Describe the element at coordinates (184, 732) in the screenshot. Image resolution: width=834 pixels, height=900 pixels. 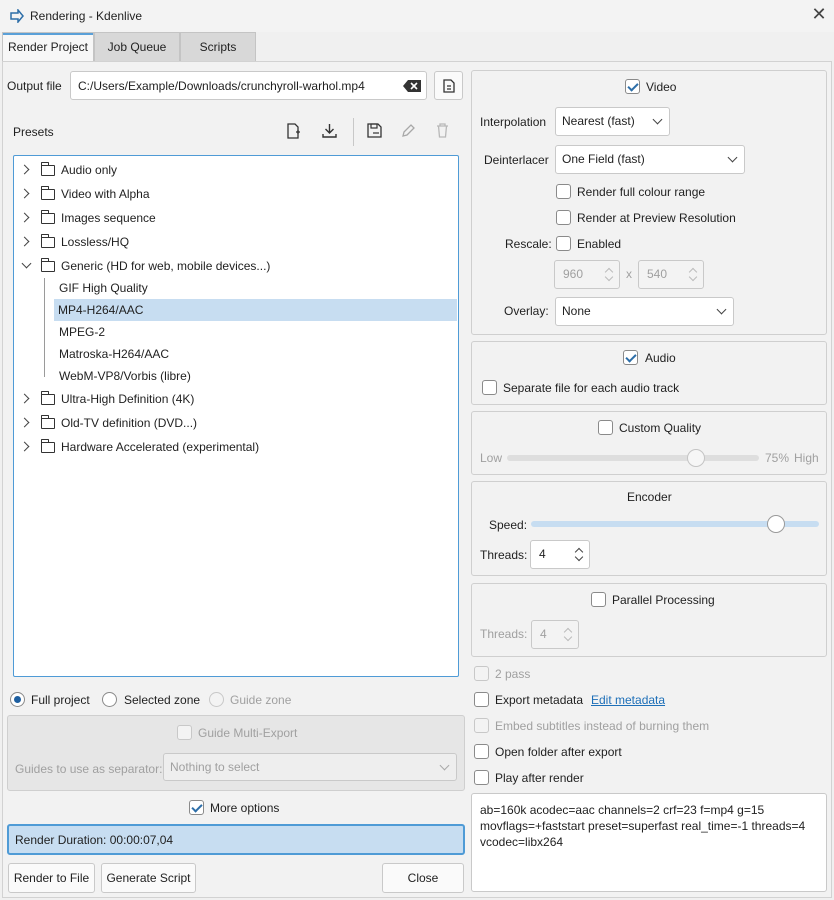
I see `guide-multi-export-checkbox` at that location.